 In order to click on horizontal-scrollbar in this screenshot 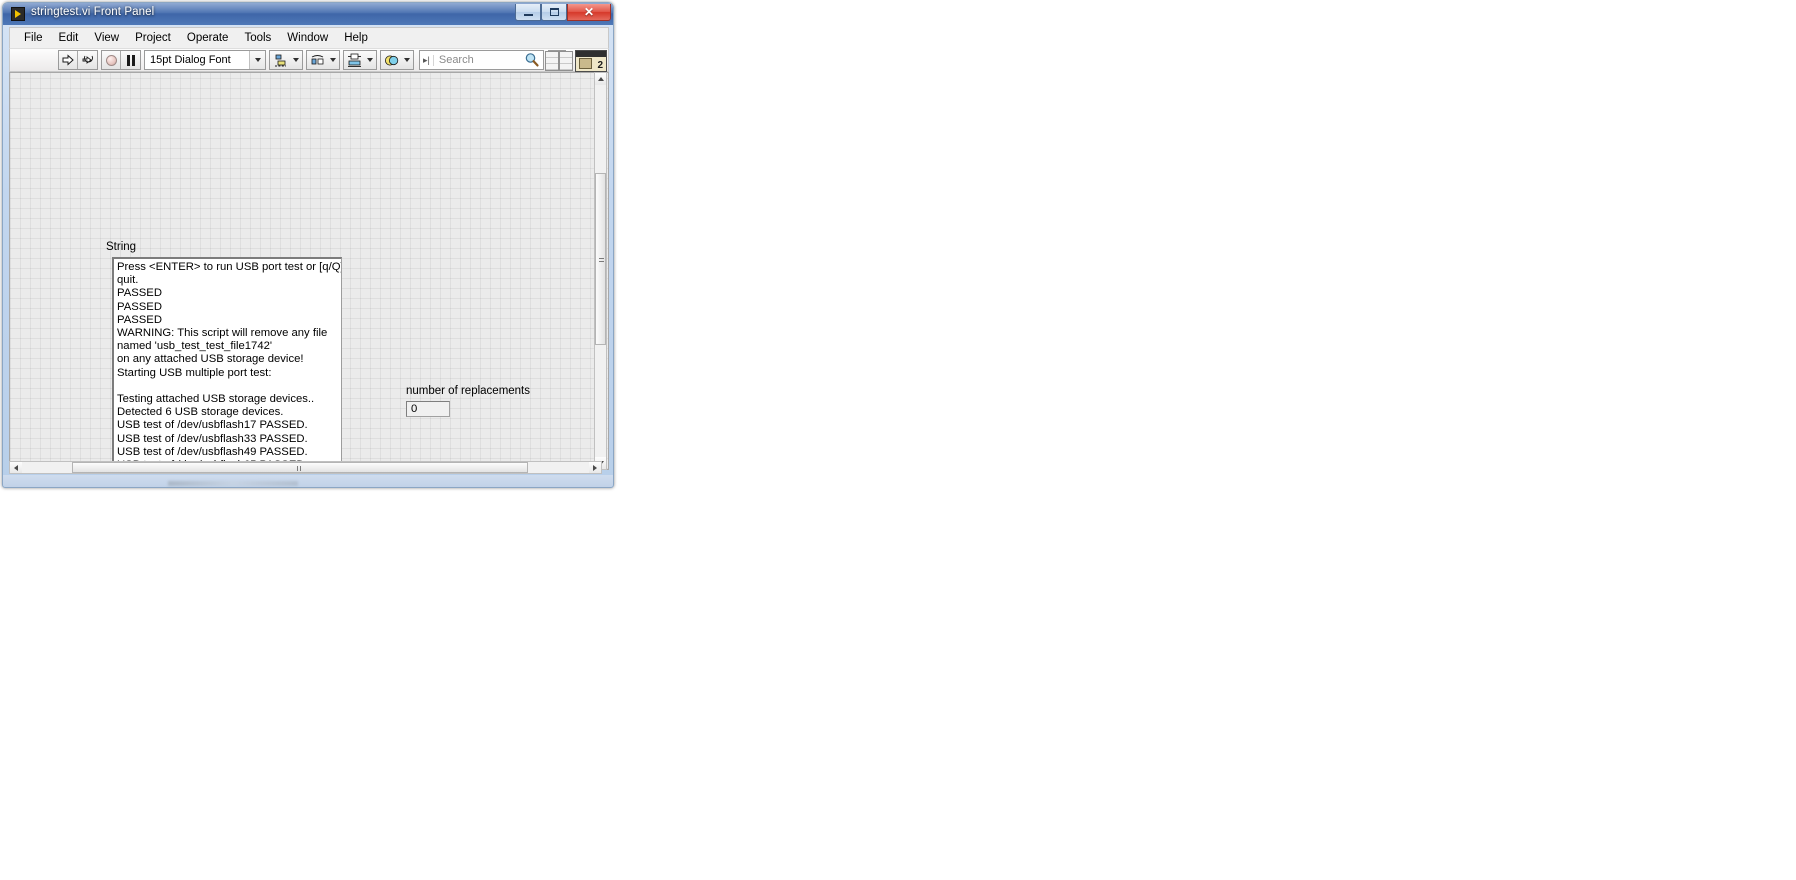, I will do `click(305, 467)`.